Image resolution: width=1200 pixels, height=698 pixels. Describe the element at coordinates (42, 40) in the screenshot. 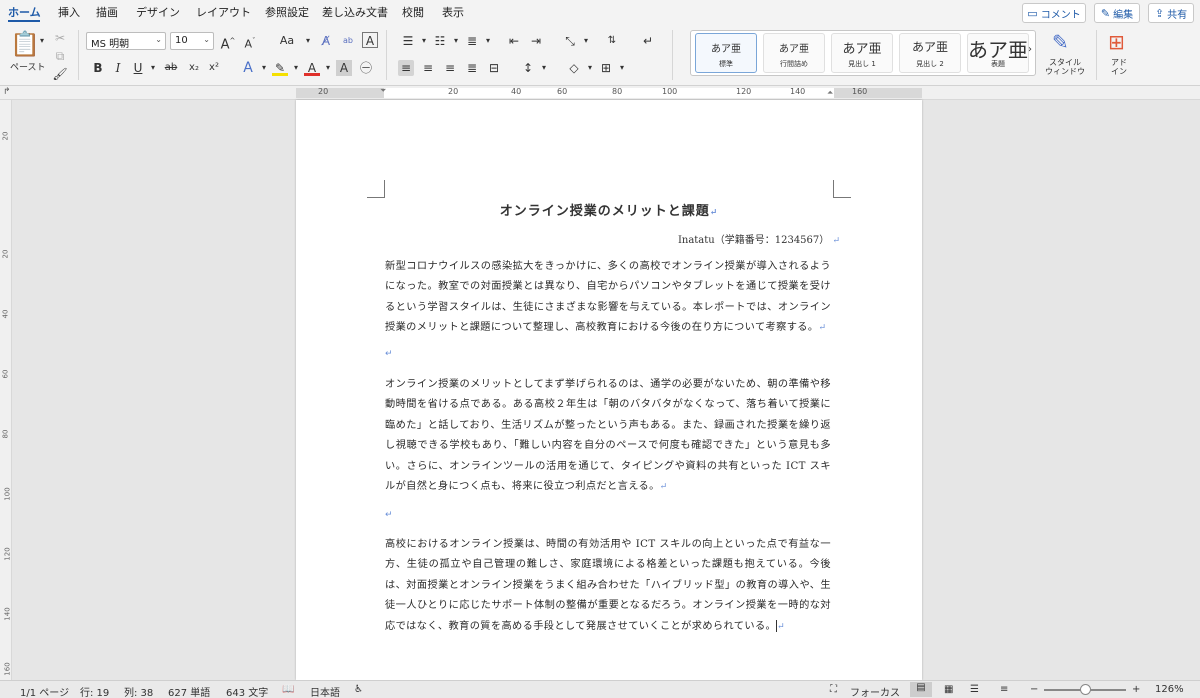

I see `paste-dropdown-icon: ▾` at that location.